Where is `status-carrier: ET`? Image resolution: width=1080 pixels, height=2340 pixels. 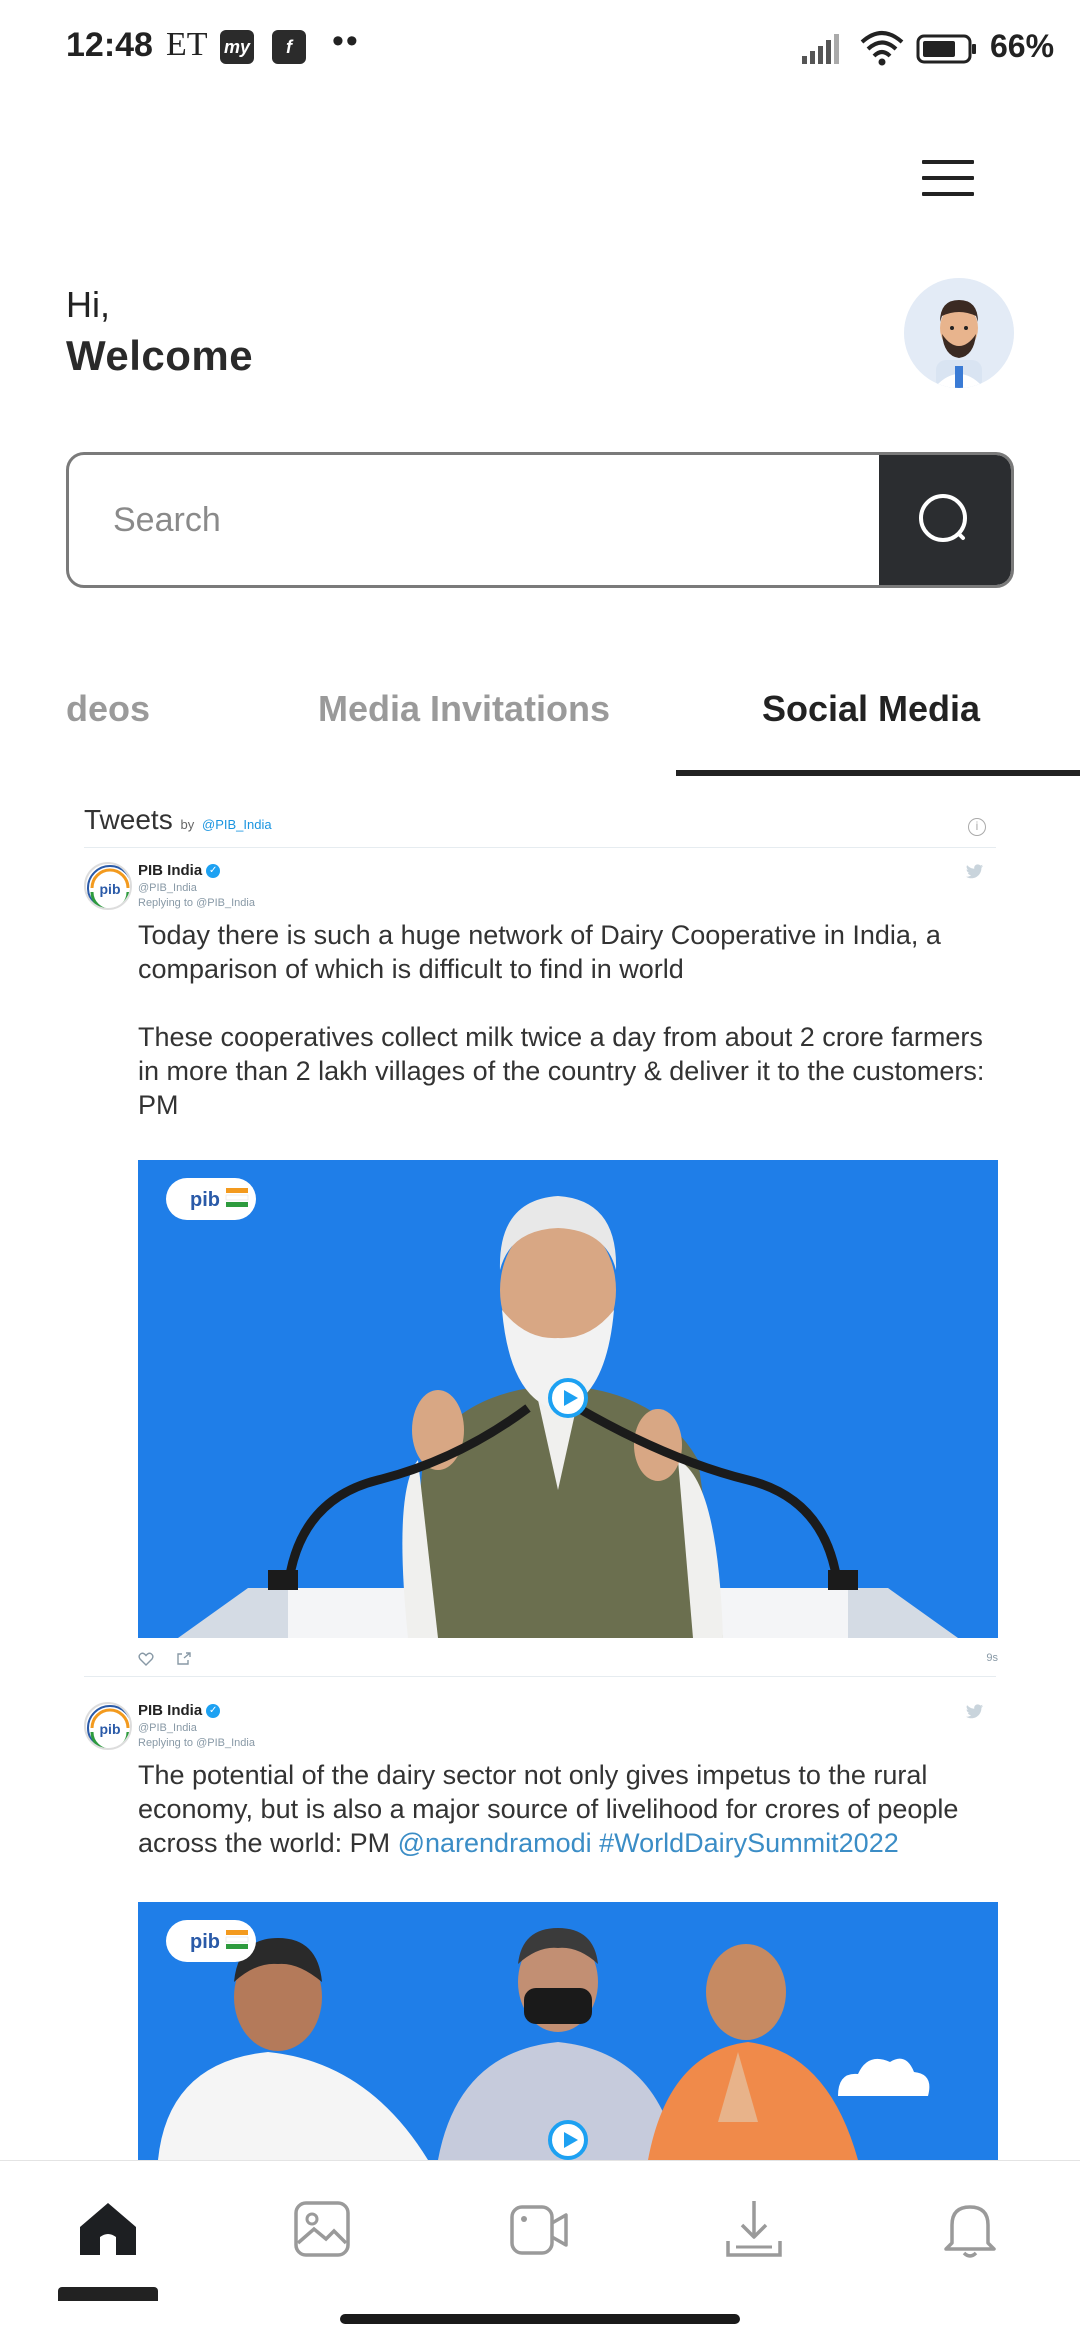 status-carrier: ET is located at coordinates (187, 44).